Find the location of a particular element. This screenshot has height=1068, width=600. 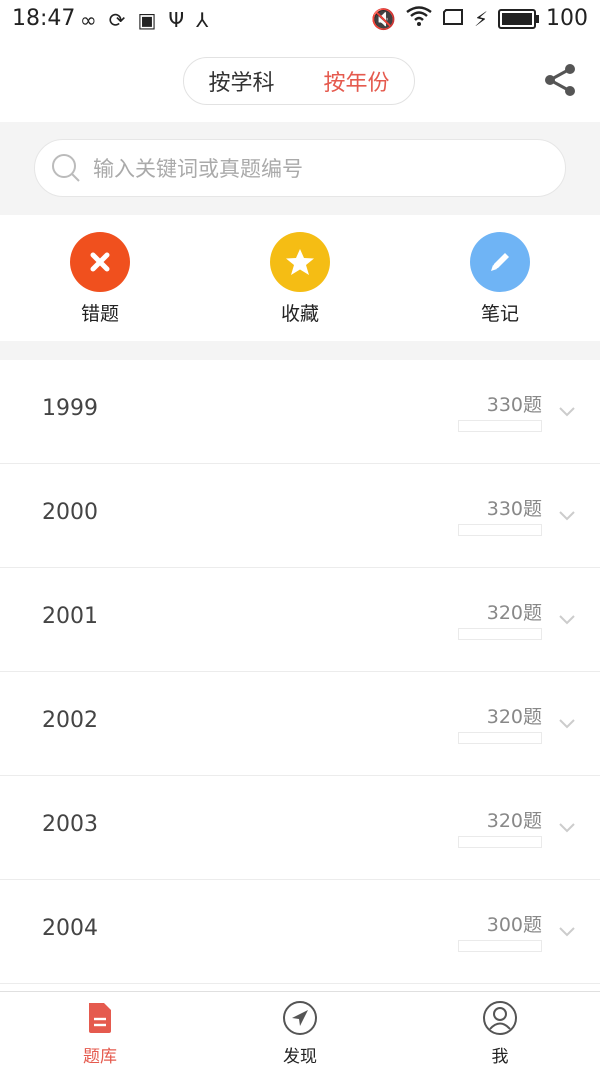

quick-action-wrong: 错题 is located at coordinates (100, 278).